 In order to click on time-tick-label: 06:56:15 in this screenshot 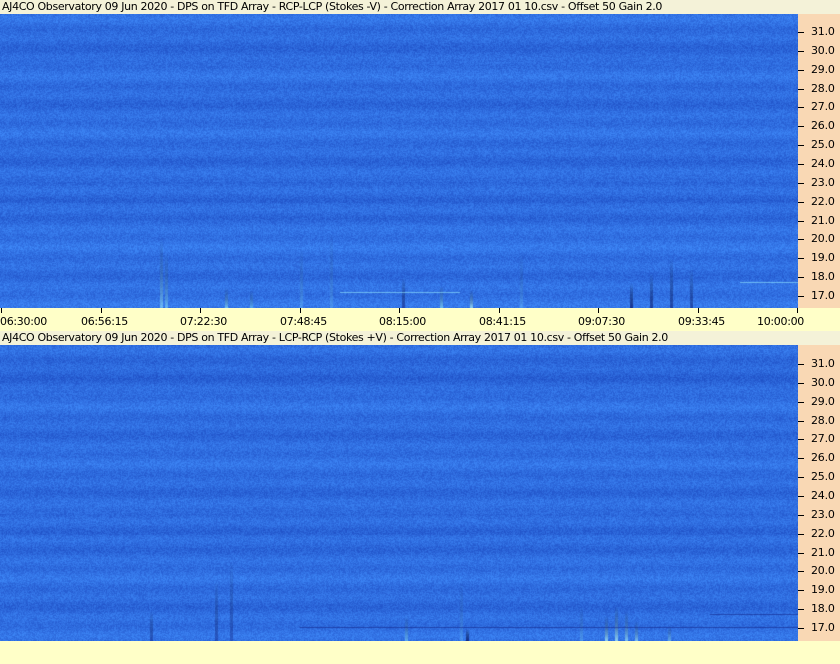, I will do `click(105, 321)`.